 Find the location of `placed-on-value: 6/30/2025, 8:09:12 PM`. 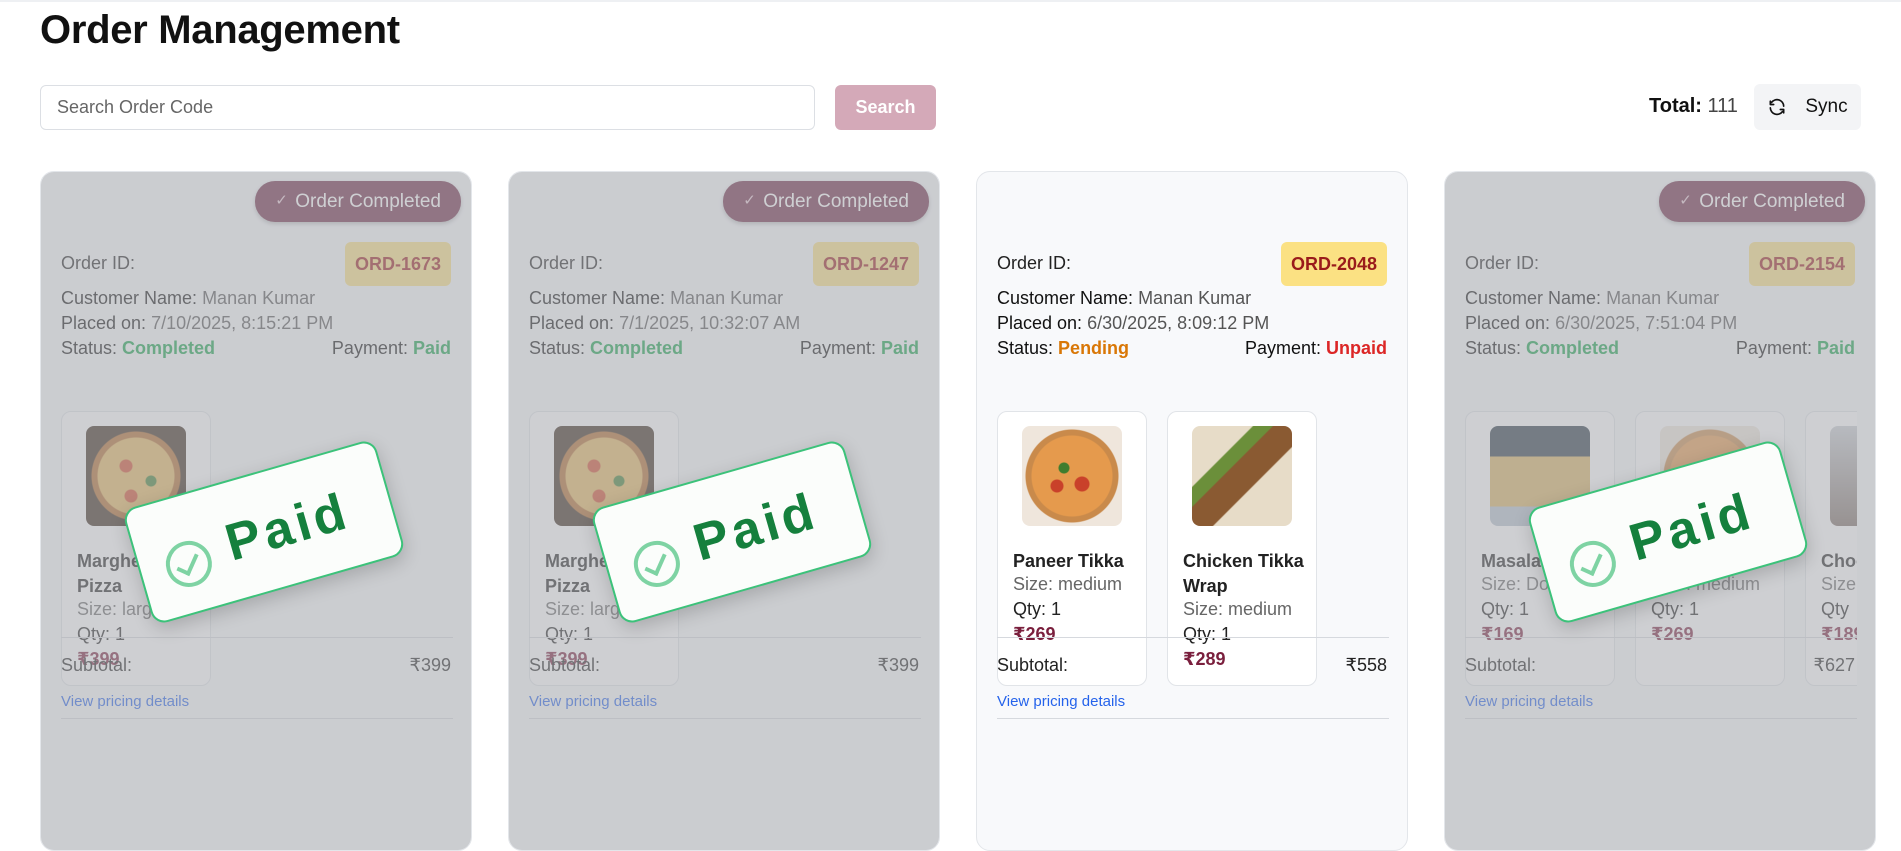

placed-on-value: 6/30/2025, 8:09:12 PM is located at coordinates (1178, 323).